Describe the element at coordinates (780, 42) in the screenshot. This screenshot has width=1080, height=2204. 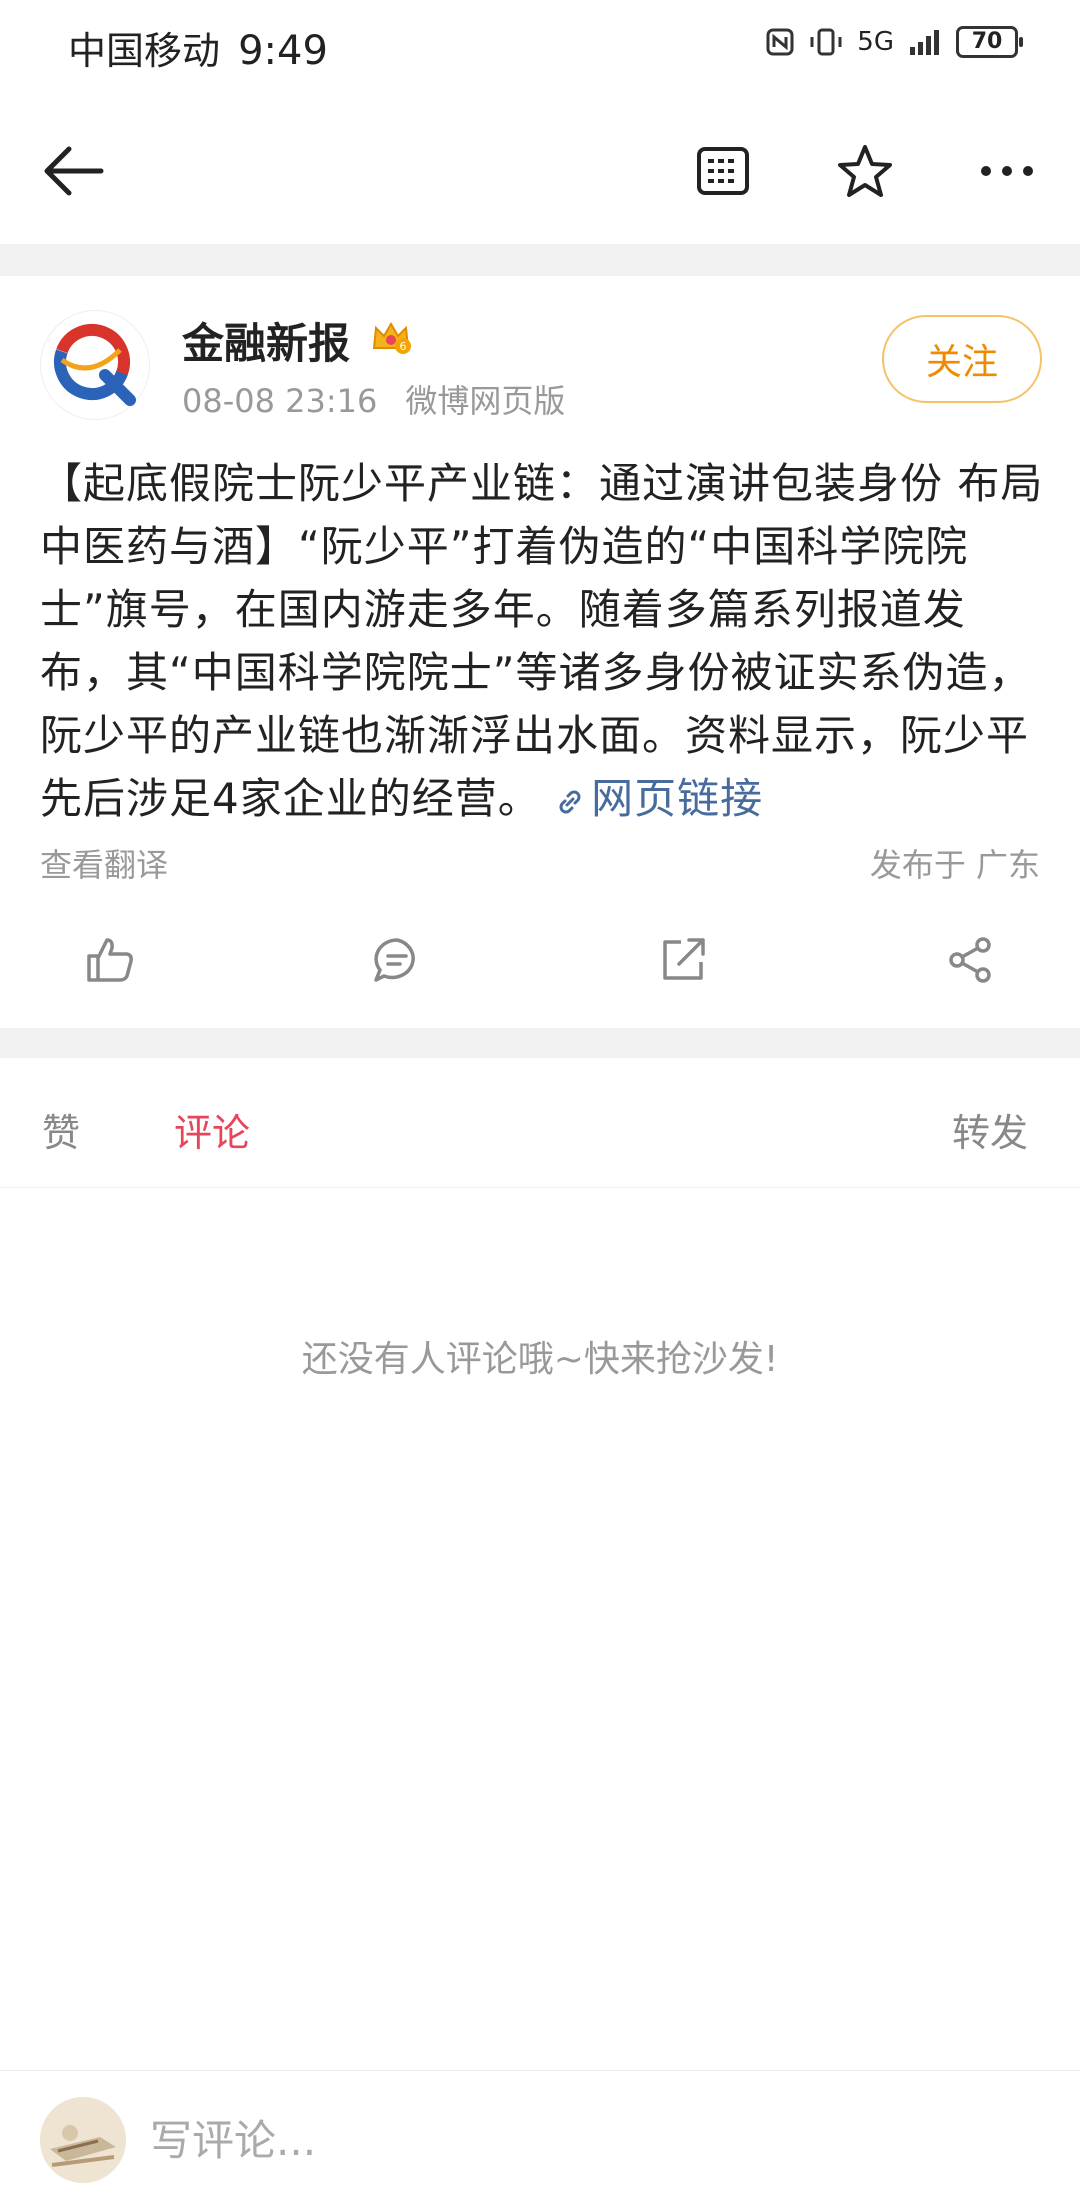
I see `nfc-icon` at that location.